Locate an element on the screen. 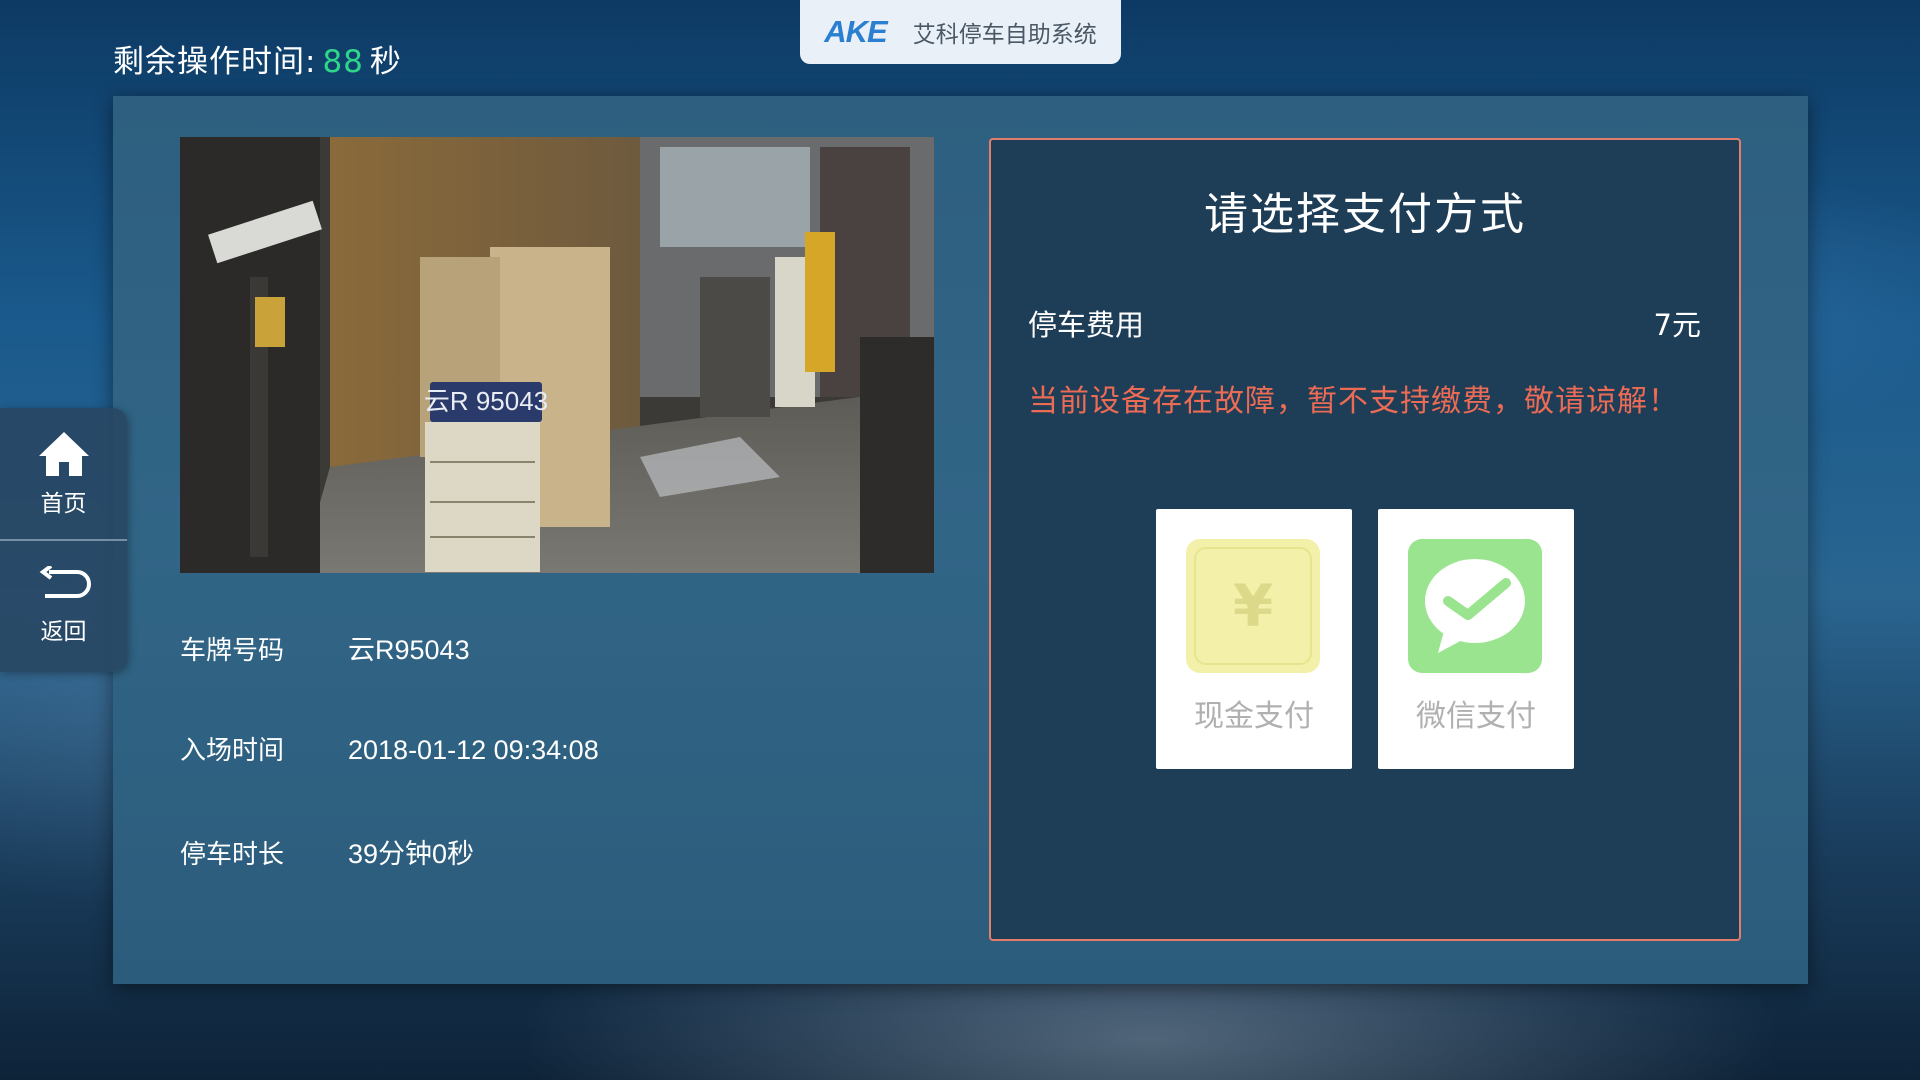 The image size is (1920, 1080). wechat-payment-button: 微信支付 is located at coordinates (1476, 639).